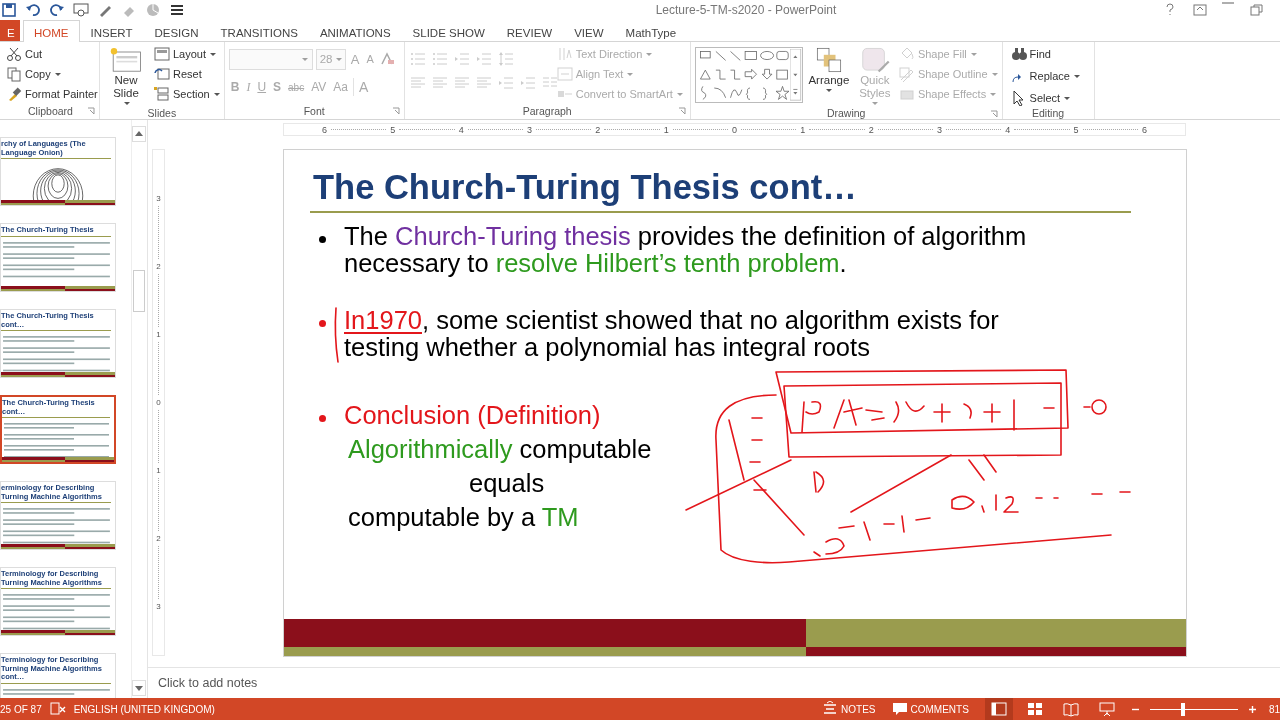  Describe the element at coordinates (10, 30) in the screenshot. I see `file-tab: E` at that location.